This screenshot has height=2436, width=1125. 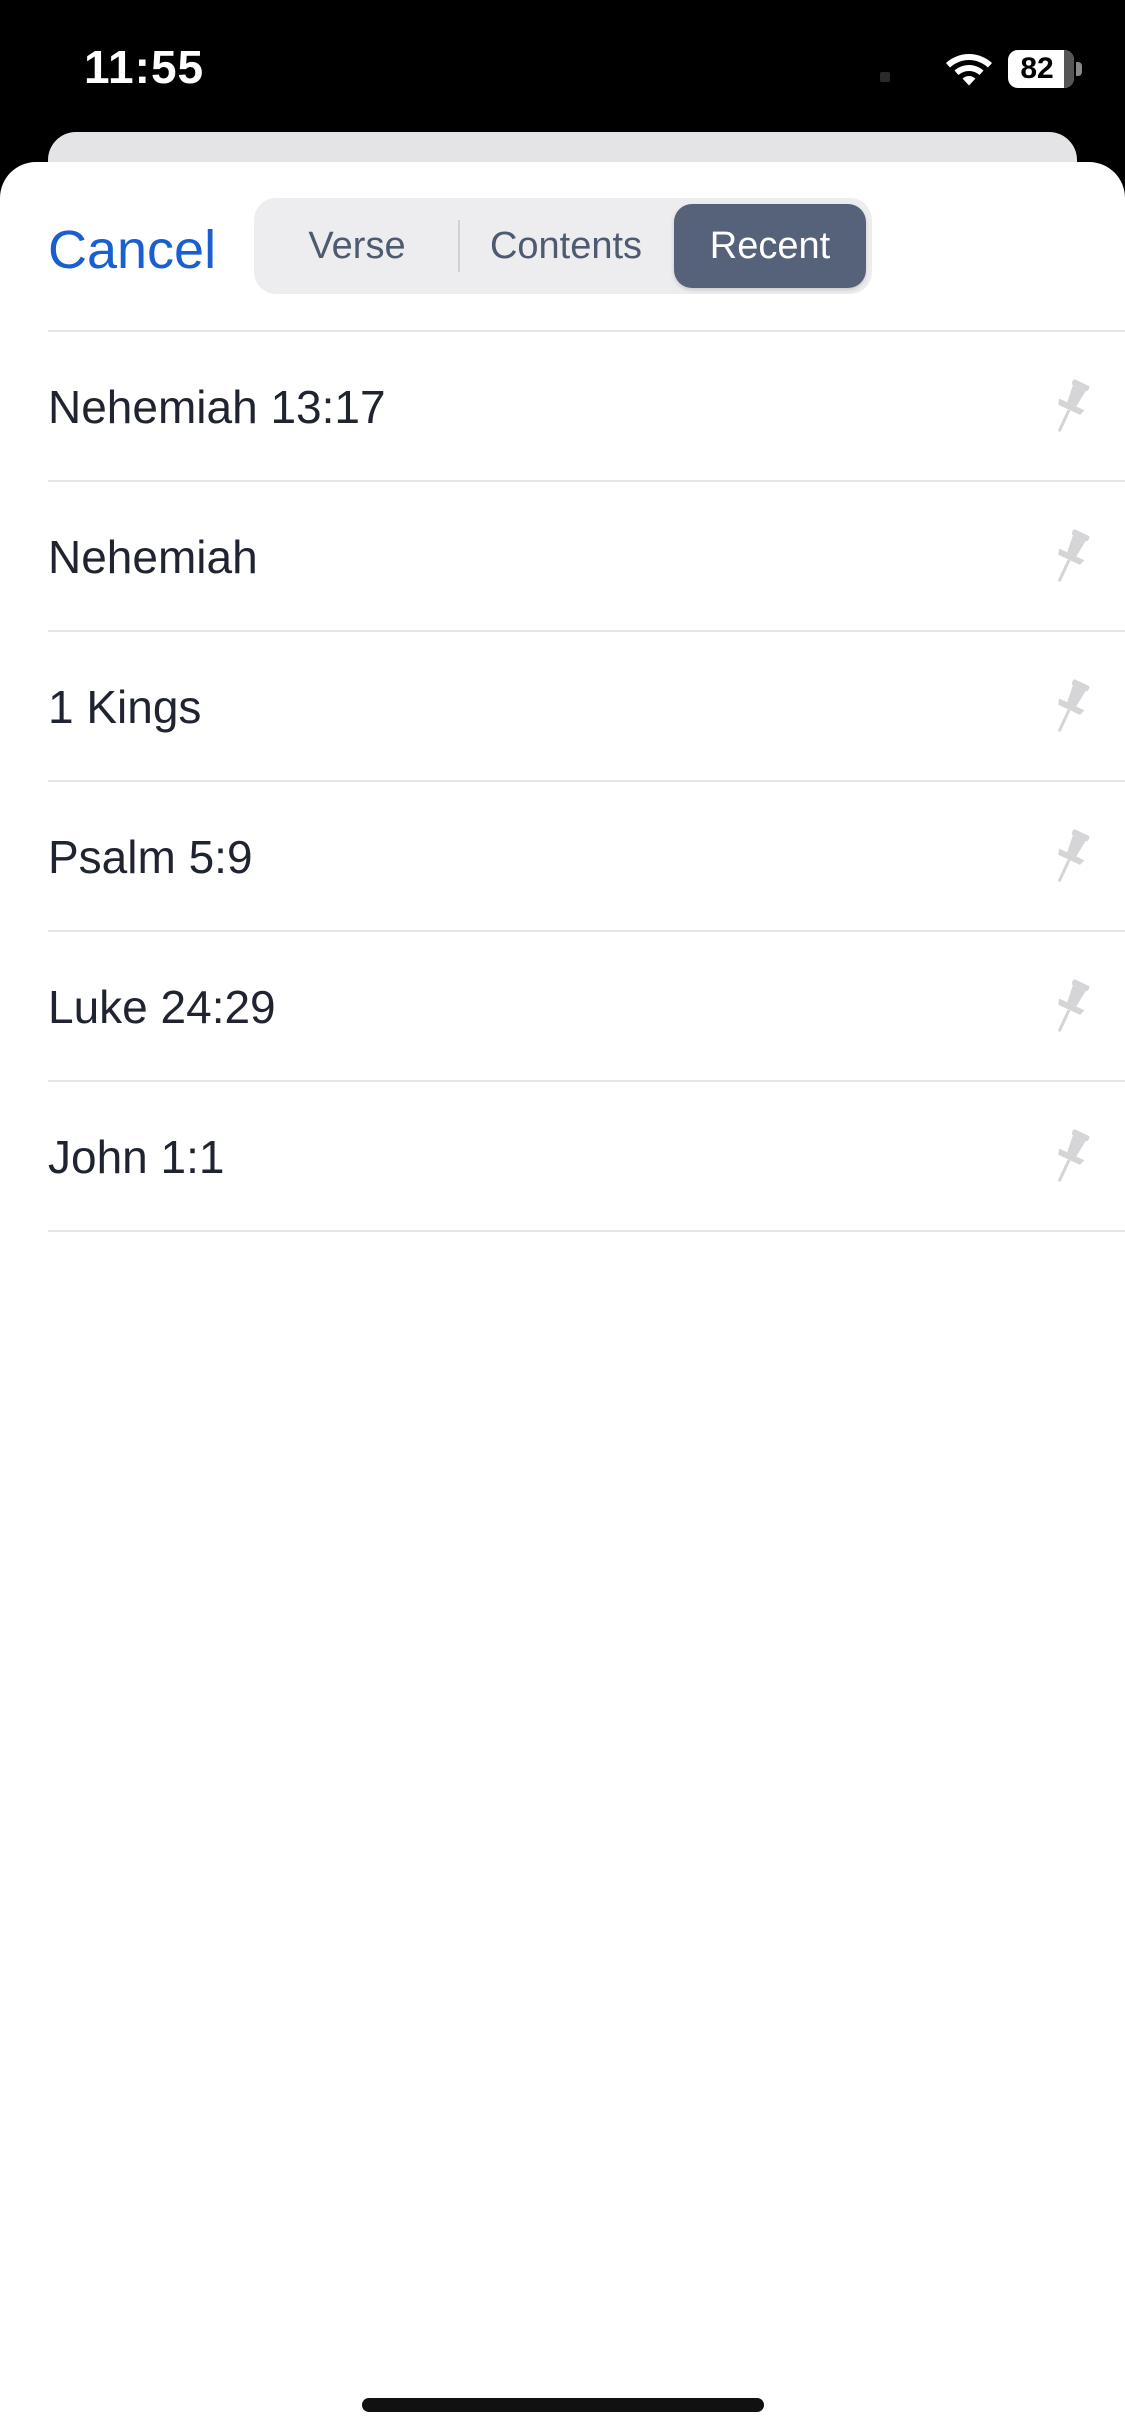 I want to click on recent-item: Psalm 5:9, so click(x=562, y=857).